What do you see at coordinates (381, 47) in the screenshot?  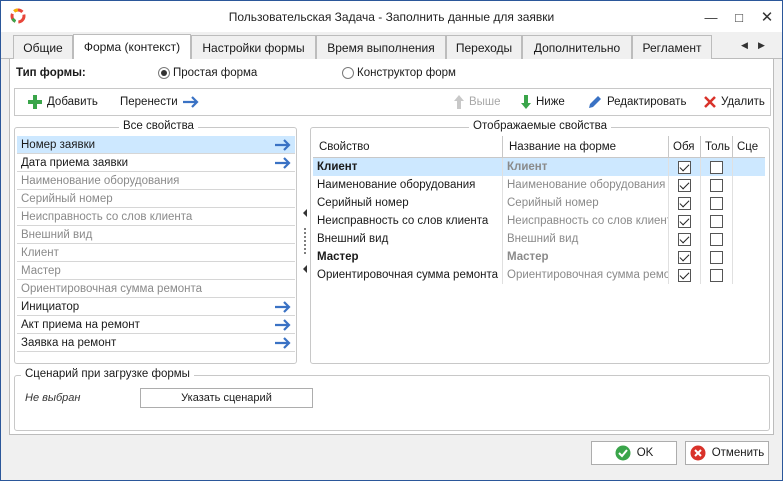 I see `tab-execution-time: Время выполнения` at bounding box center [381, 47].